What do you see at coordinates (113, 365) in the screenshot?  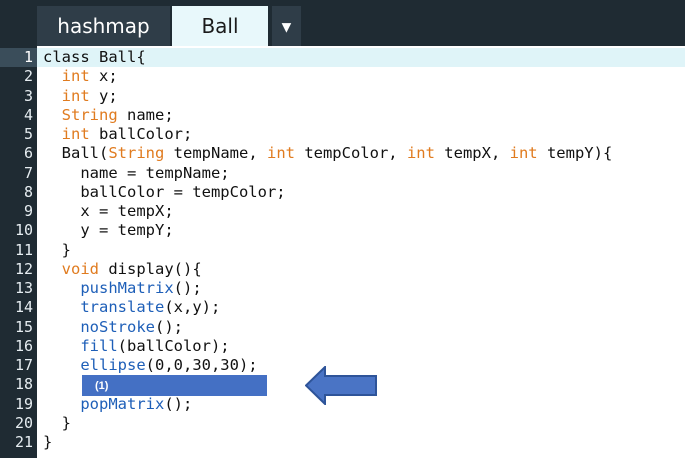 I see `function-token: ellipse` at bounding box center [113, 365].